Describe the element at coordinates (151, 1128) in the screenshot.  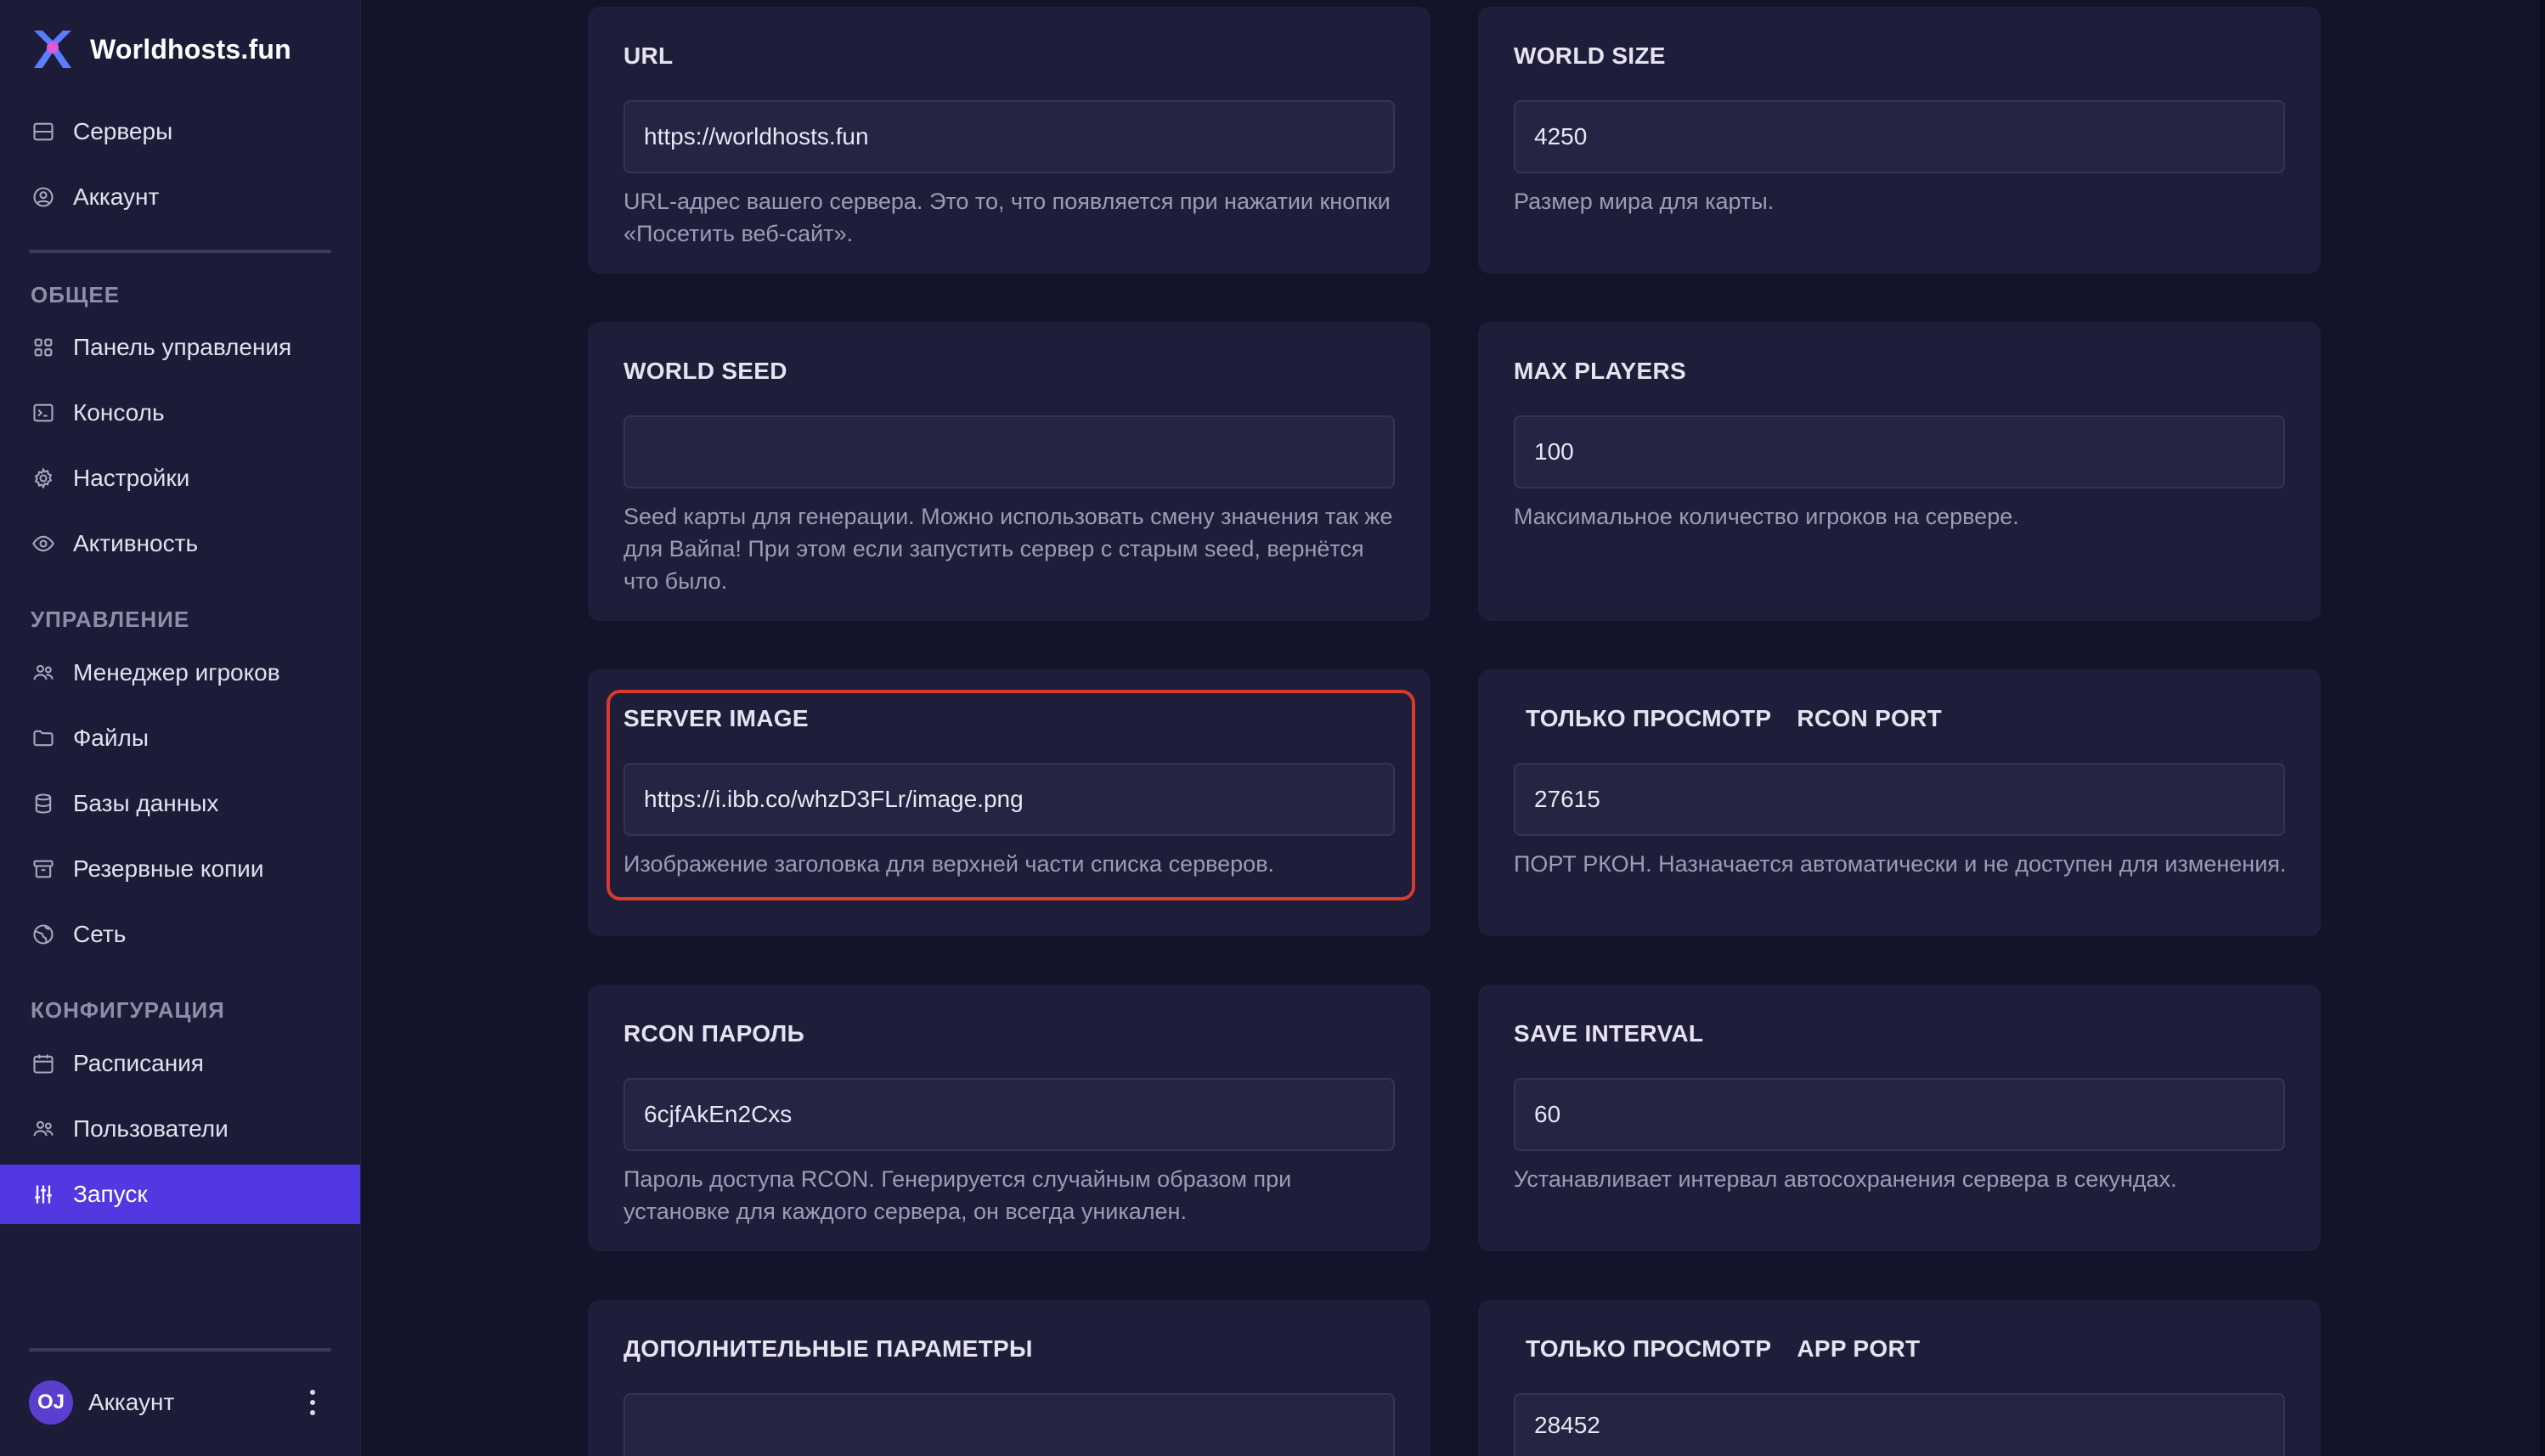
I see `sidebar-item-label: Пользователи` at that location.